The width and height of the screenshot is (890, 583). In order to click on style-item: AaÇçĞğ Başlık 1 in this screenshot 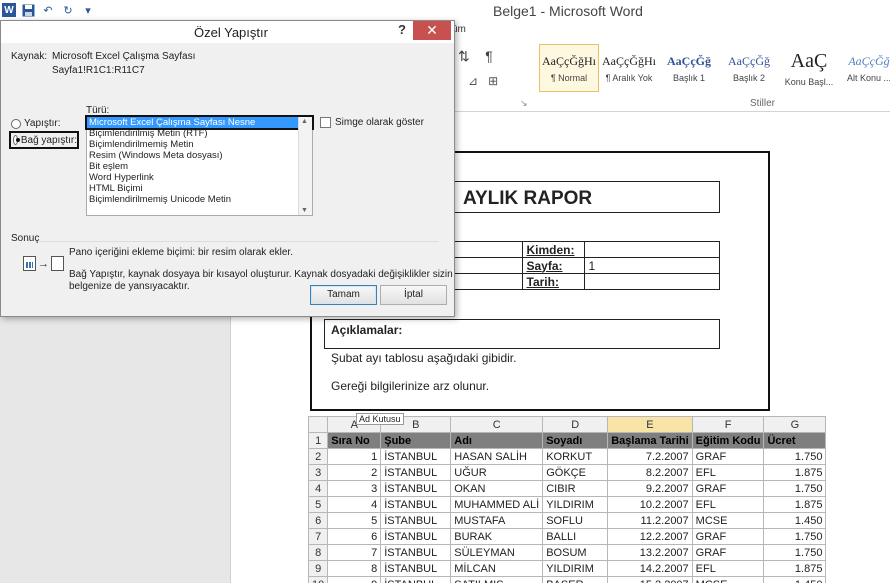, I will do `click(689, 68)`.